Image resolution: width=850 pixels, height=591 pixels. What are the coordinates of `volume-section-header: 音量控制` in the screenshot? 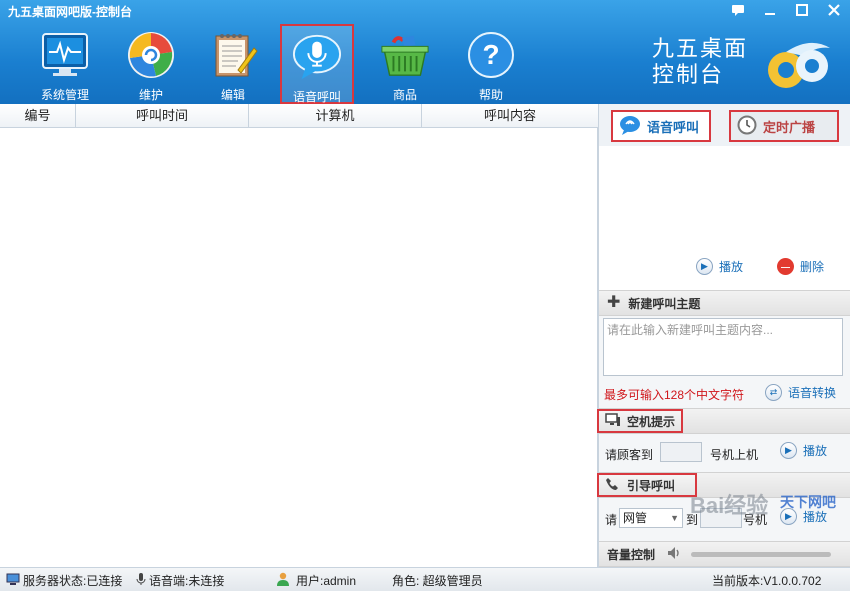 It's located at (724, 554).